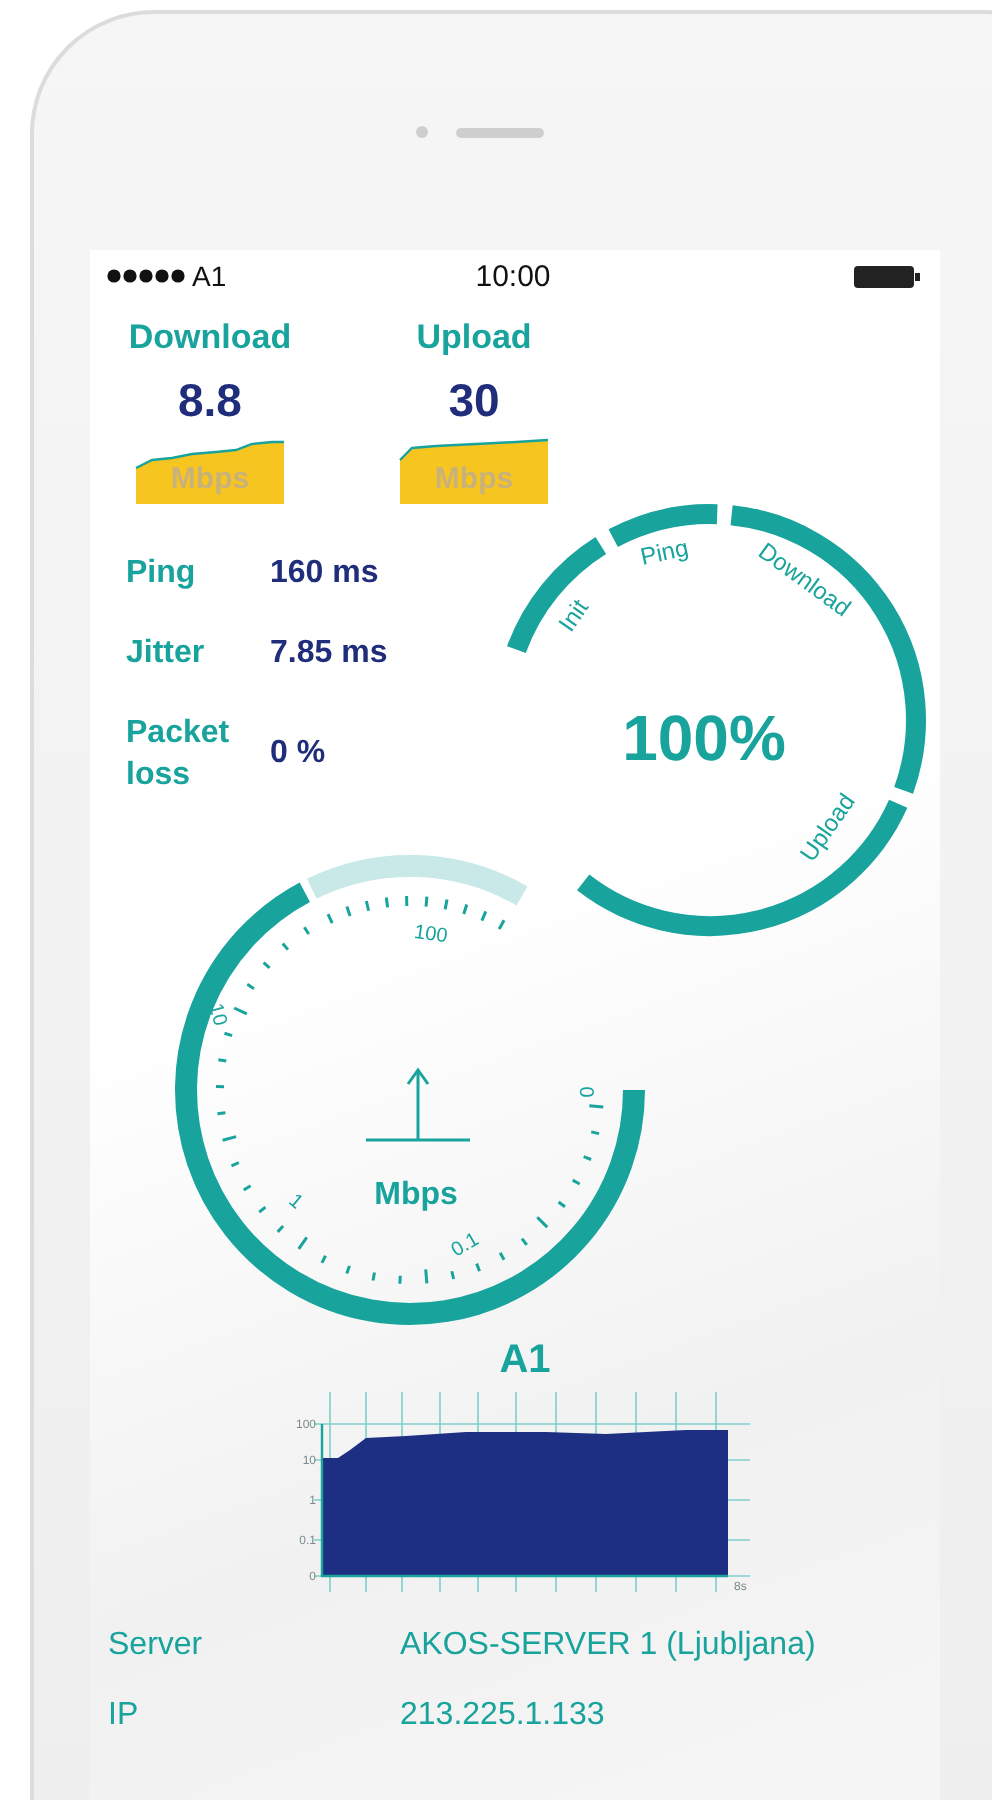  I want to click on signal-icon, so click(146, 276).